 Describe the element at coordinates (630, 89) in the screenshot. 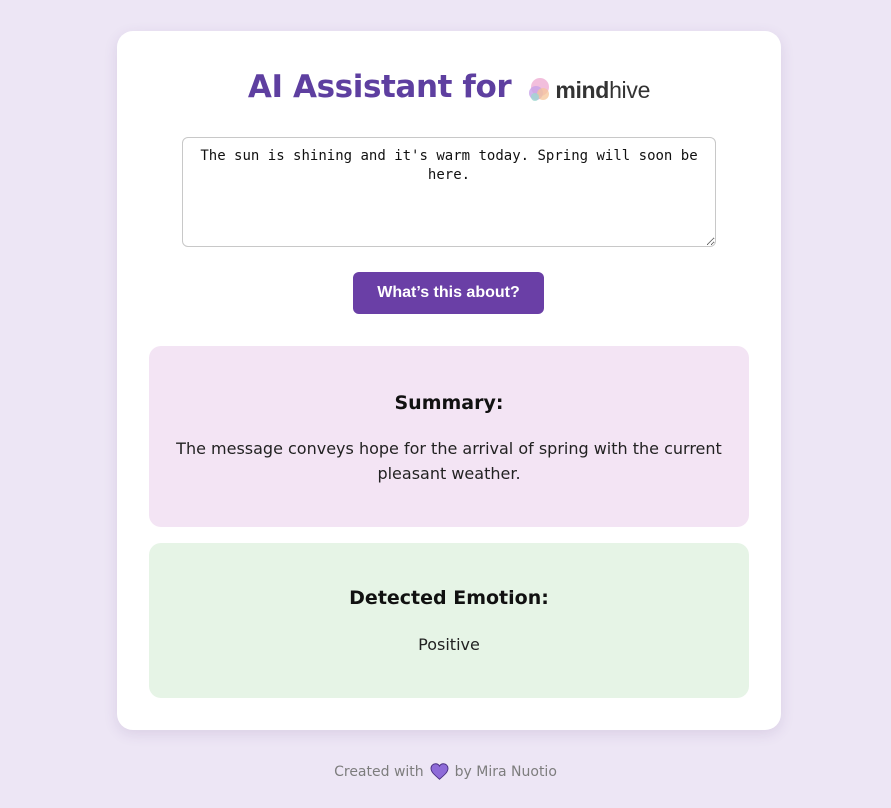

I see `logo-text-light: hive` at that location.